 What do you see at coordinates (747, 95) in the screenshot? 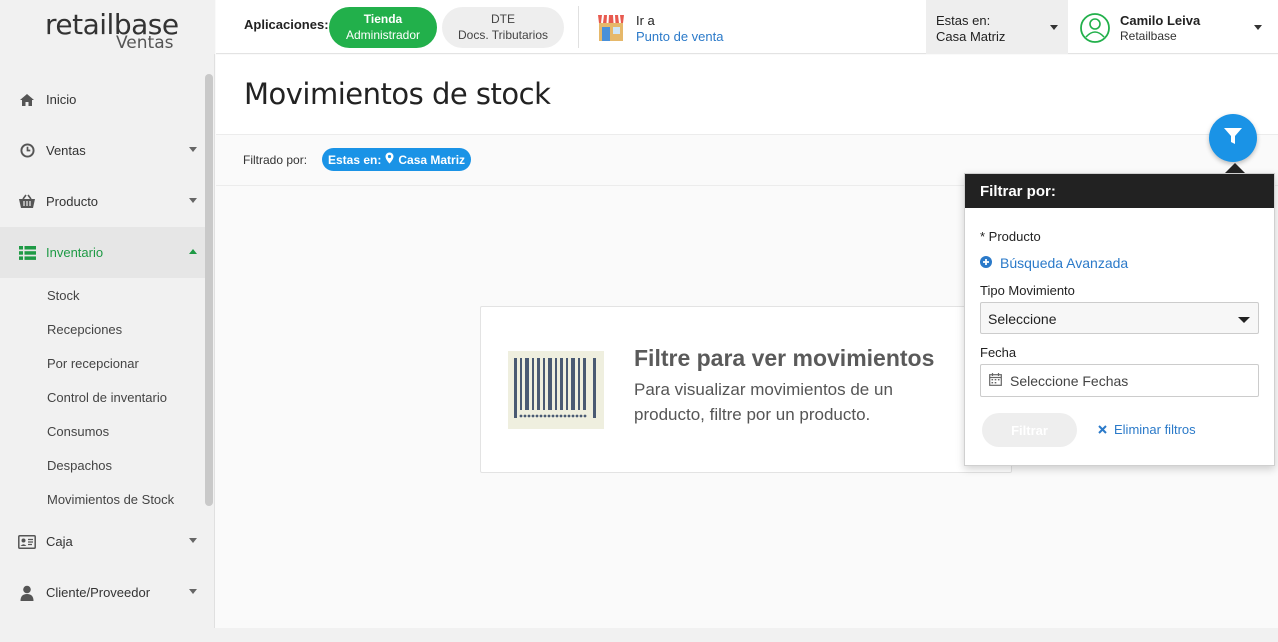
I see `page-header: Movimientos de stock` at bounding box center [747, 95].